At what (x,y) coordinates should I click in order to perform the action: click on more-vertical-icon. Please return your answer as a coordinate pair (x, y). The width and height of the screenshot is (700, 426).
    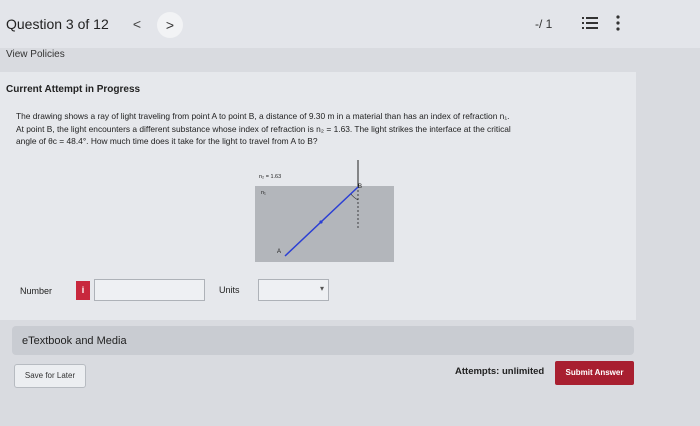
    Looking at the image, I should click on (618, 23).